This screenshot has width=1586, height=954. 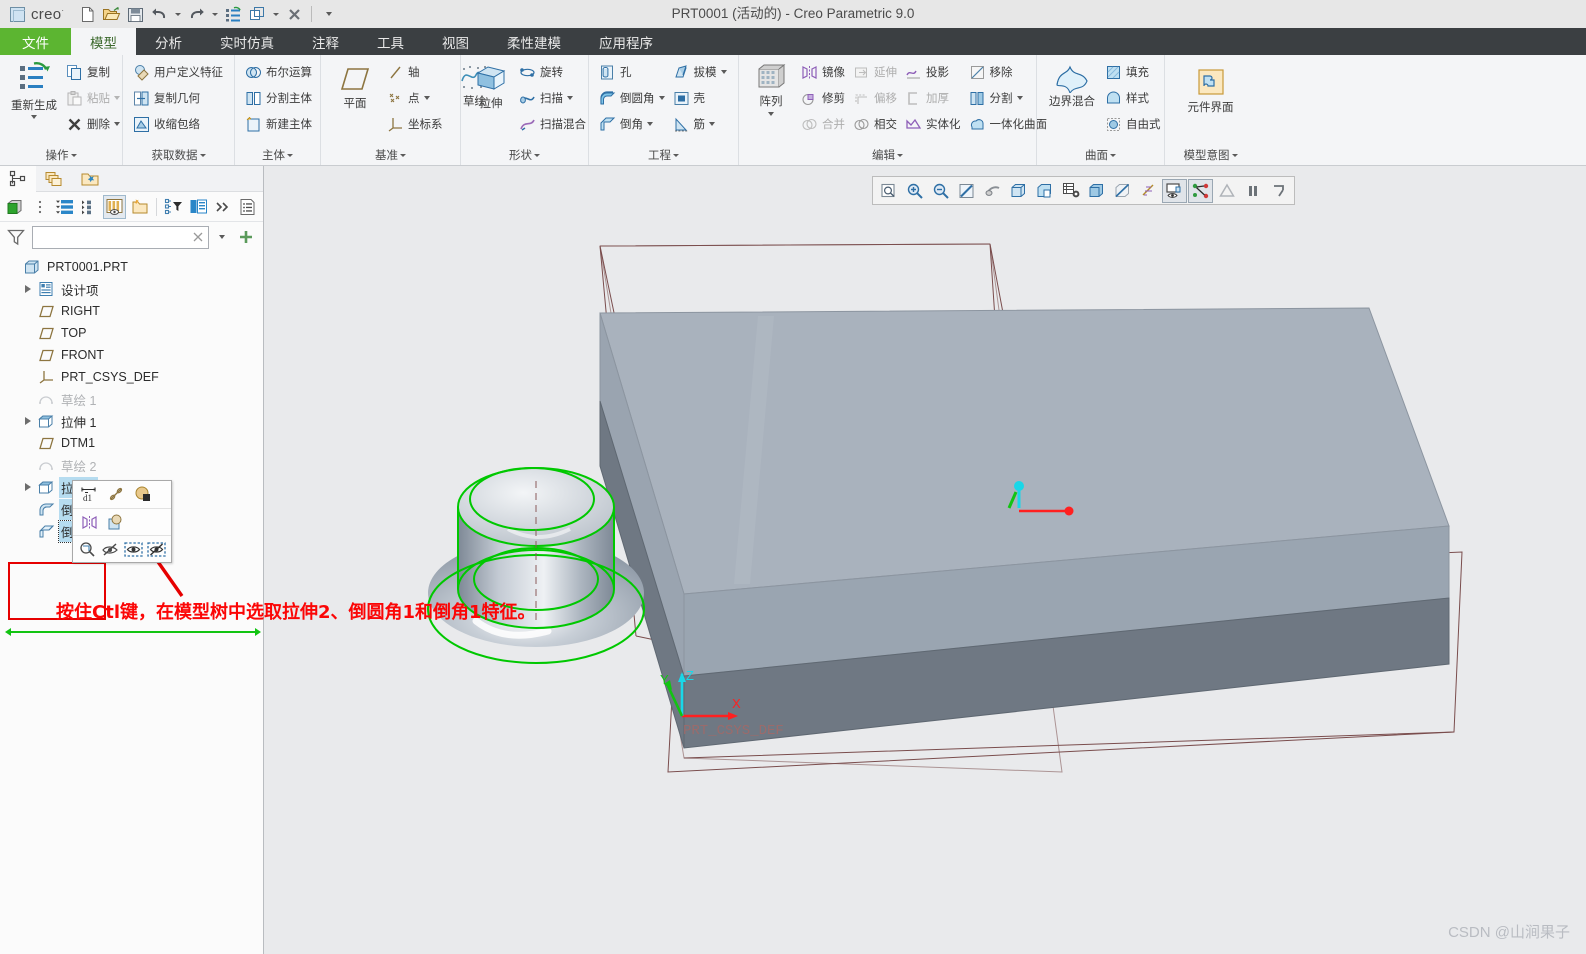 What do you see at coordinates (277, 155) in the screenshot?
I see `ribbon-group-body-label: 主体` at bounding box center [277, 155].